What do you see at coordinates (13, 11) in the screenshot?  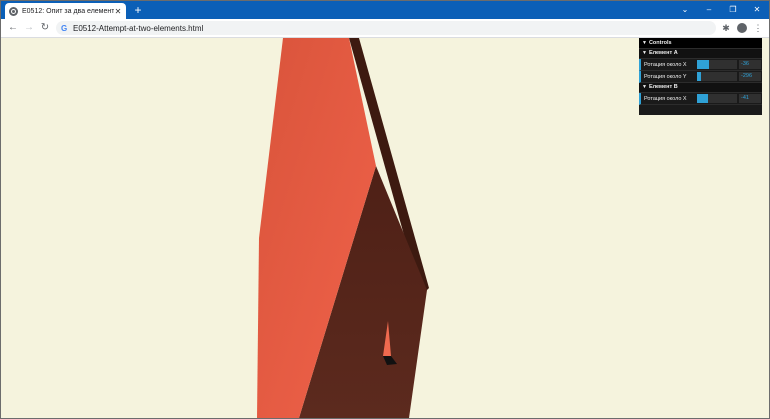 I see `globe-icon` at bounding box center [13, 11].